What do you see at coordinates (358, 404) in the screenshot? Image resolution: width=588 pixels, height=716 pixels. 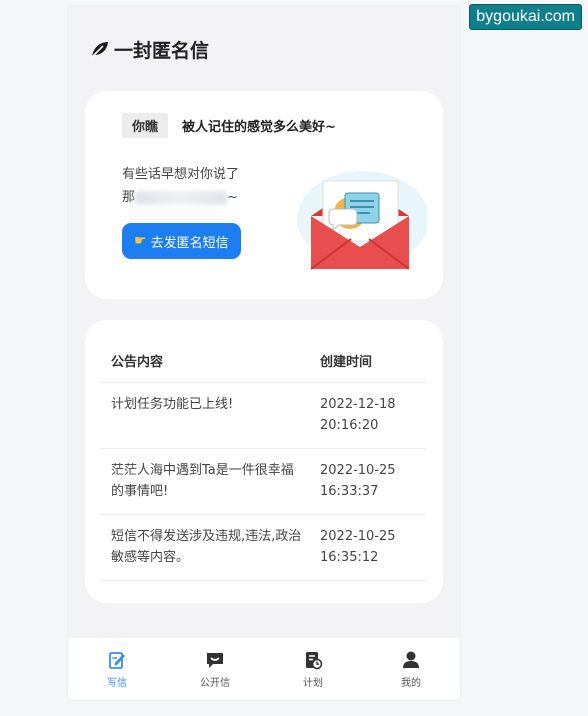 I see `notice-date: 2022-12-18` at bounding box center [358, 404].